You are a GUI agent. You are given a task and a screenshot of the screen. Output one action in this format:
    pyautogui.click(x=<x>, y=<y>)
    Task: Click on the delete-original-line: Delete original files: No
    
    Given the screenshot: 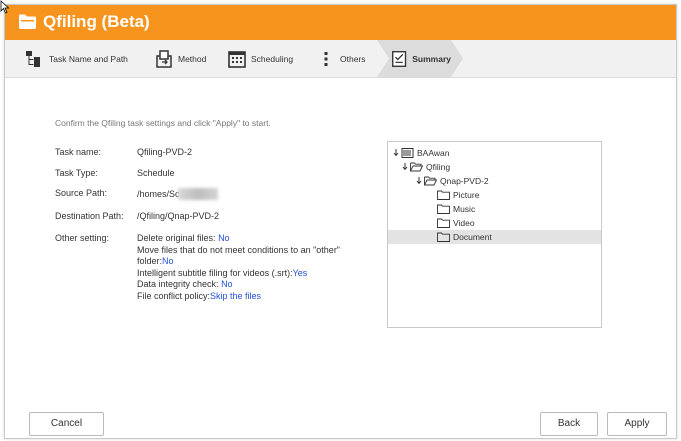 What is the action you would take?
    pyautogui.click(x=264, y=239)
    